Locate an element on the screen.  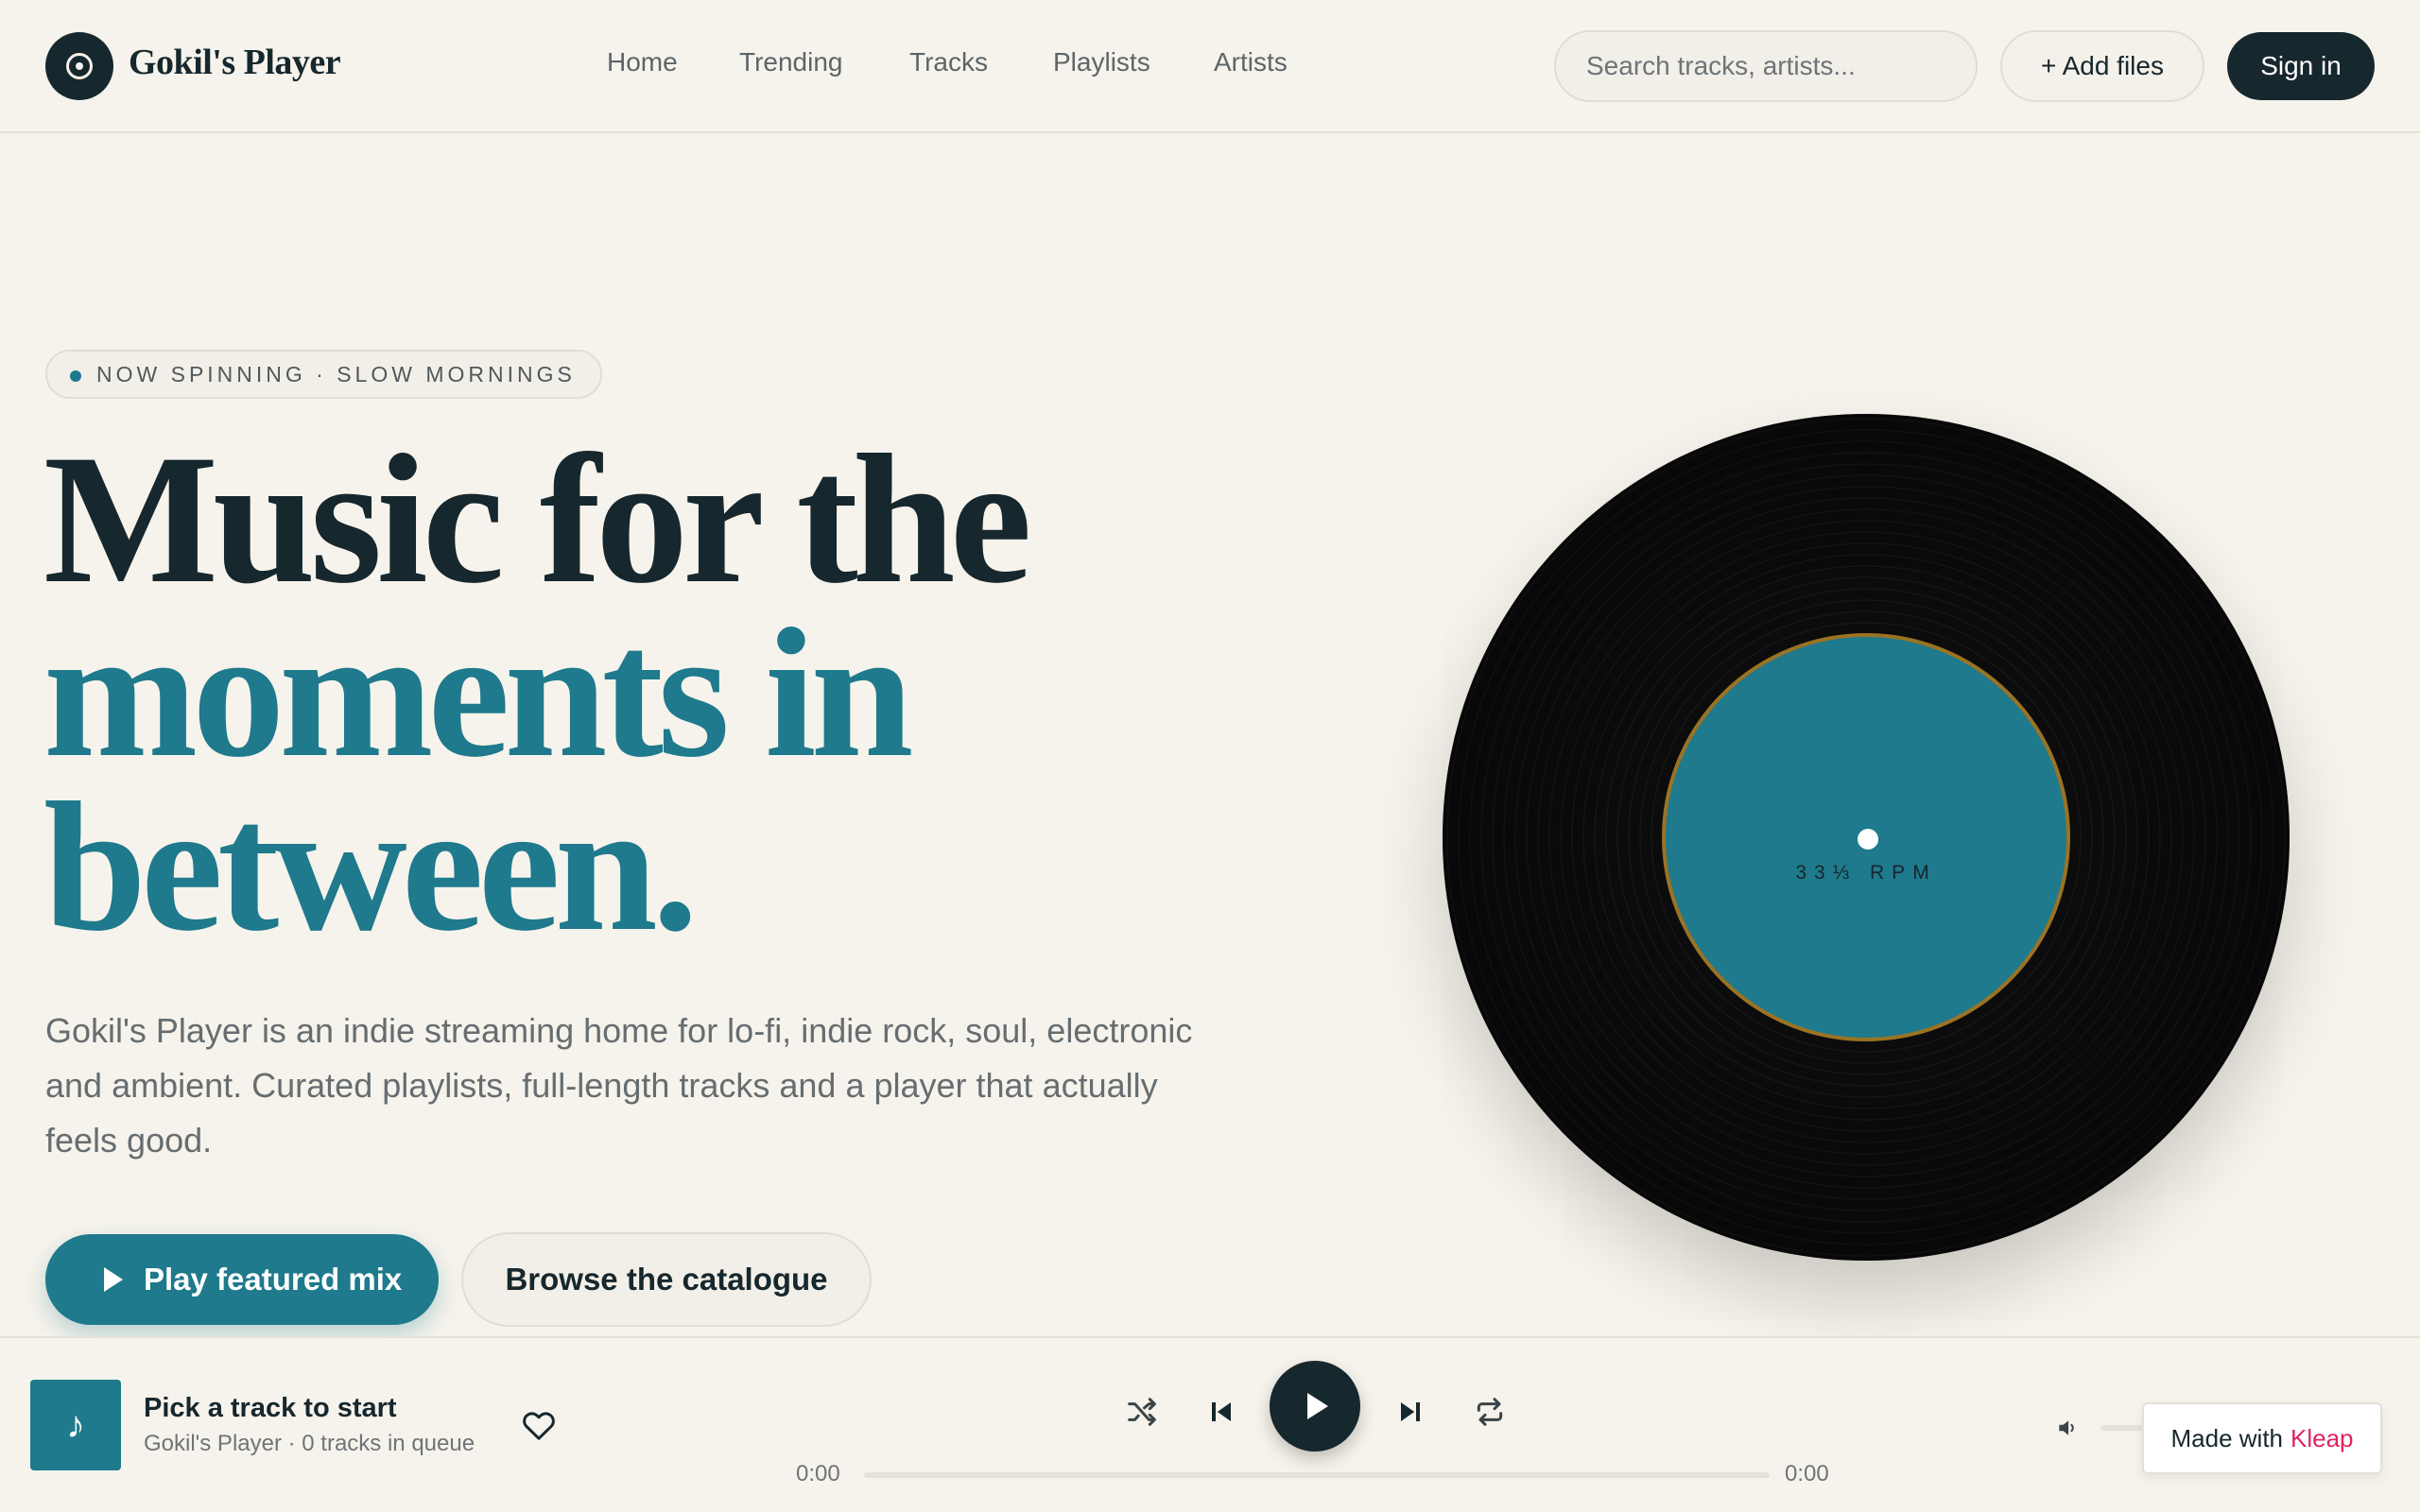
nav-playlists: Playlists is located at coordinates (1101, 62).